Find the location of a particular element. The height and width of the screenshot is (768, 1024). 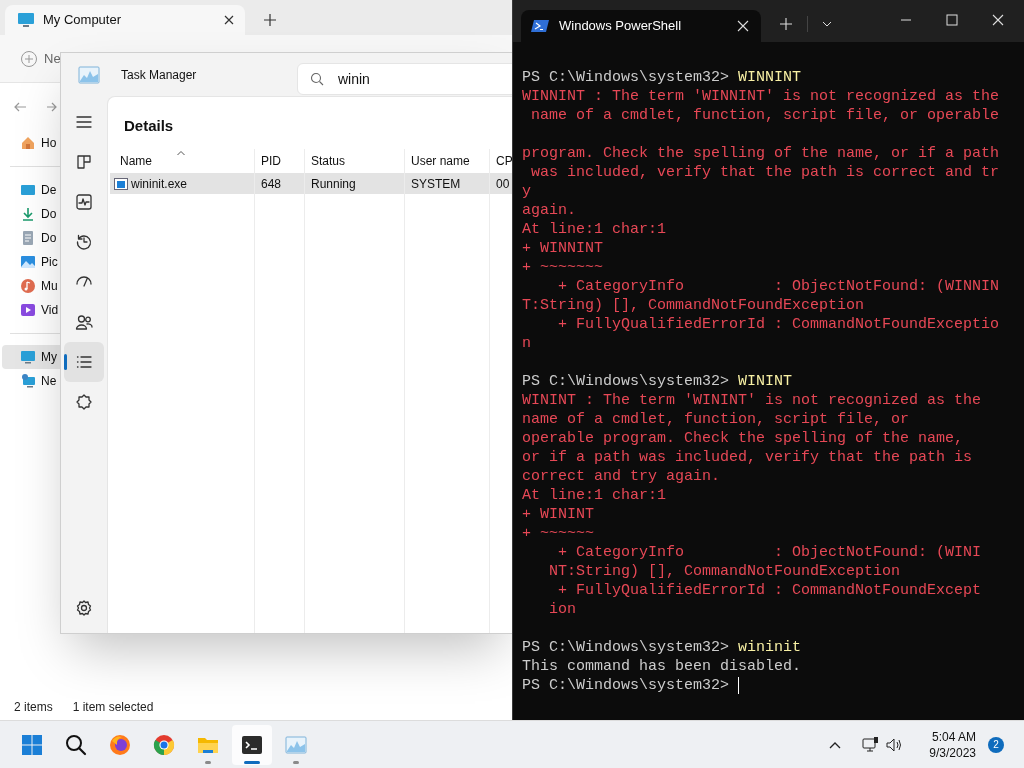

column-header: CP is located at coordinates (500, 161).